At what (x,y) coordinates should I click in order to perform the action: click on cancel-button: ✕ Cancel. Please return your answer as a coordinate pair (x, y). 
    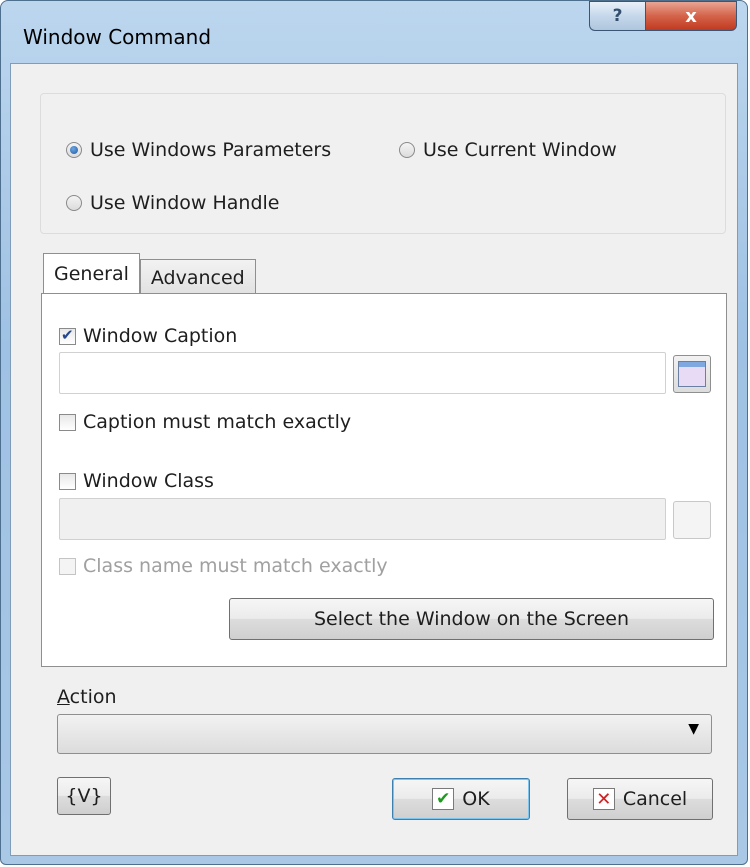
    Looking at the image, I should click on (640, 799).